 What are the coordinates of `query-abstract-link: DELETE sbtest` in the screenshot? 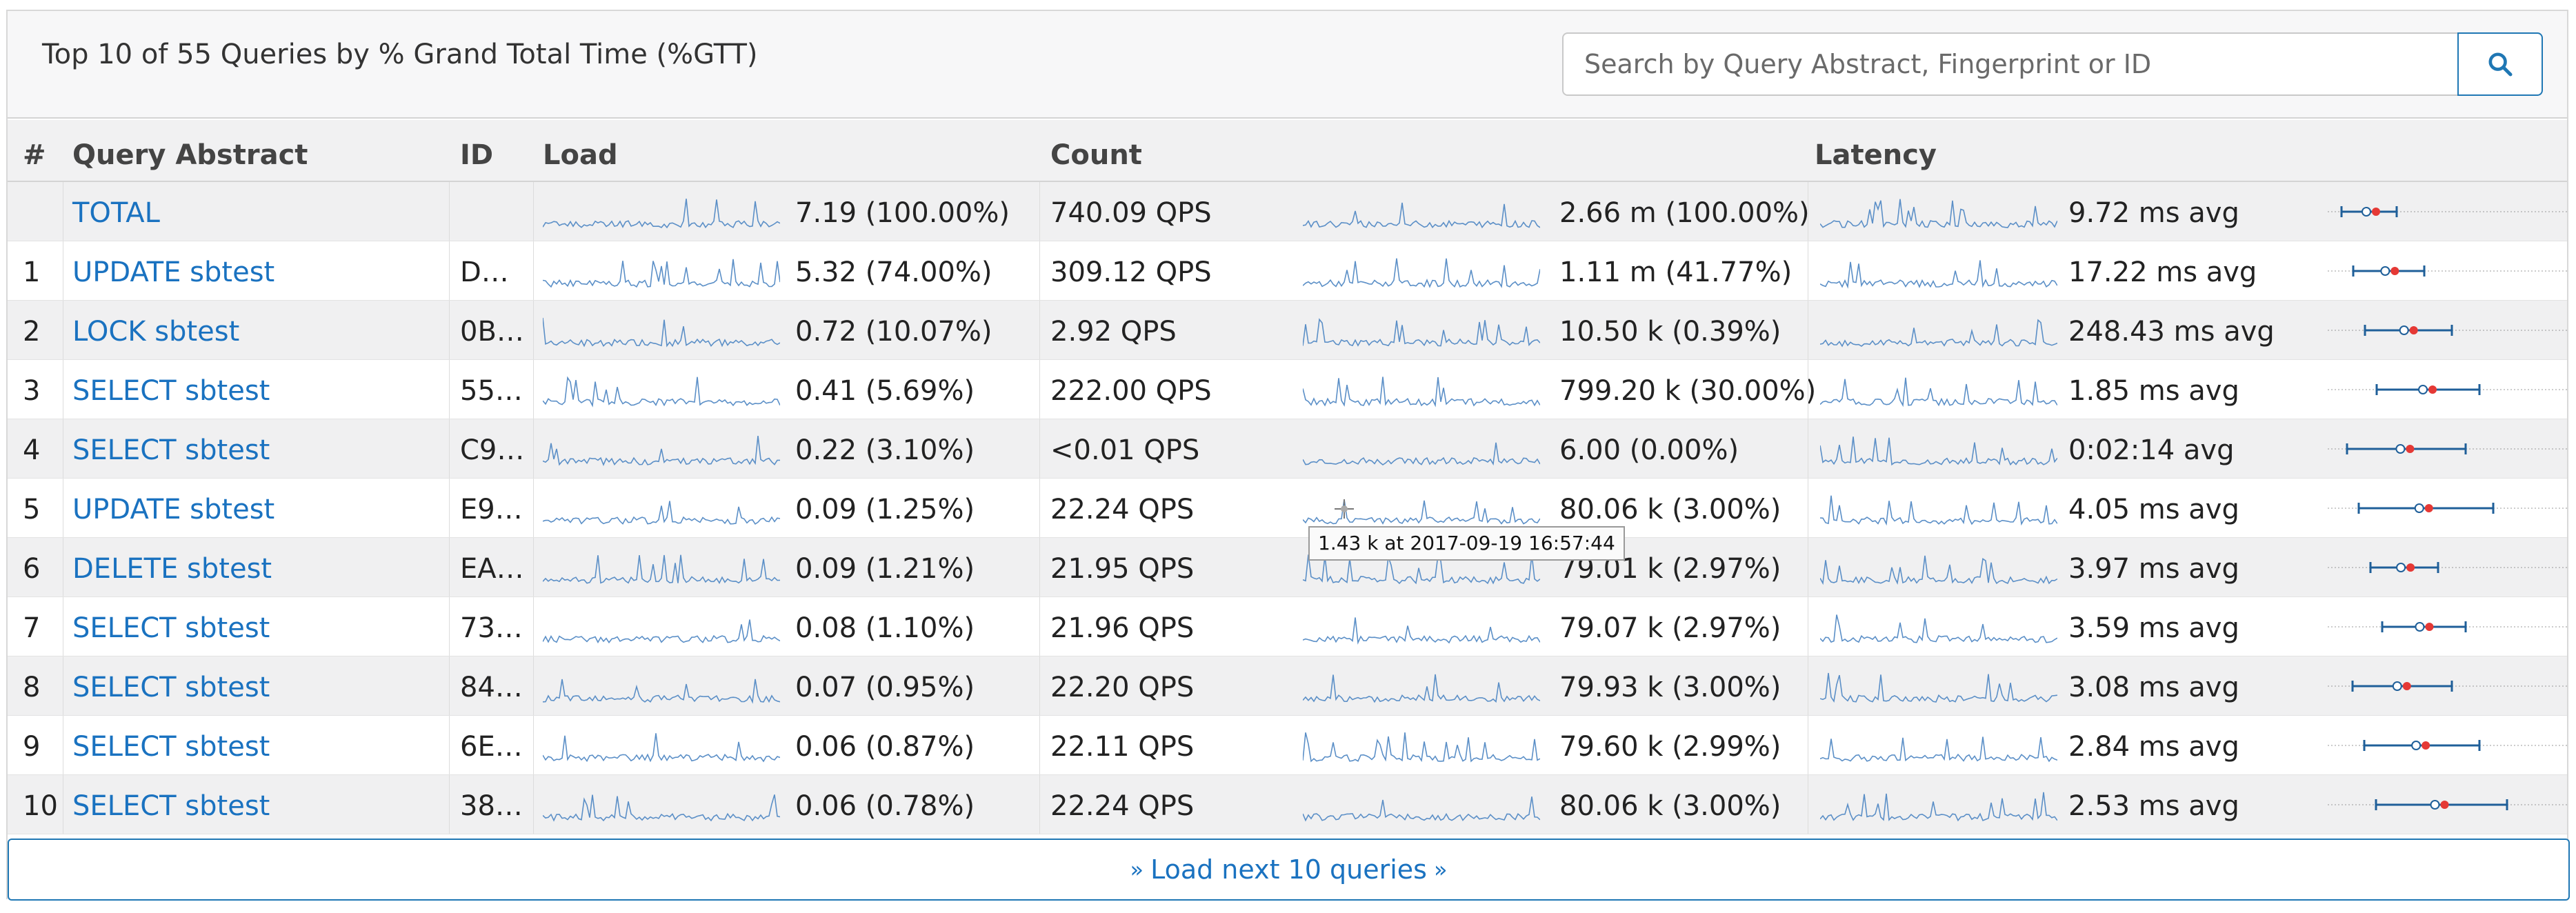 It's located at (172, 569).